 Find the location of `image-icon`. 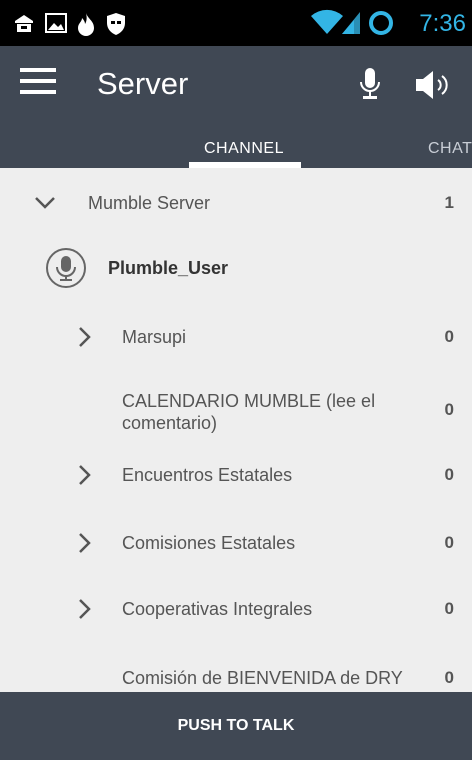

image-icon is located at coordinates (56, 25).